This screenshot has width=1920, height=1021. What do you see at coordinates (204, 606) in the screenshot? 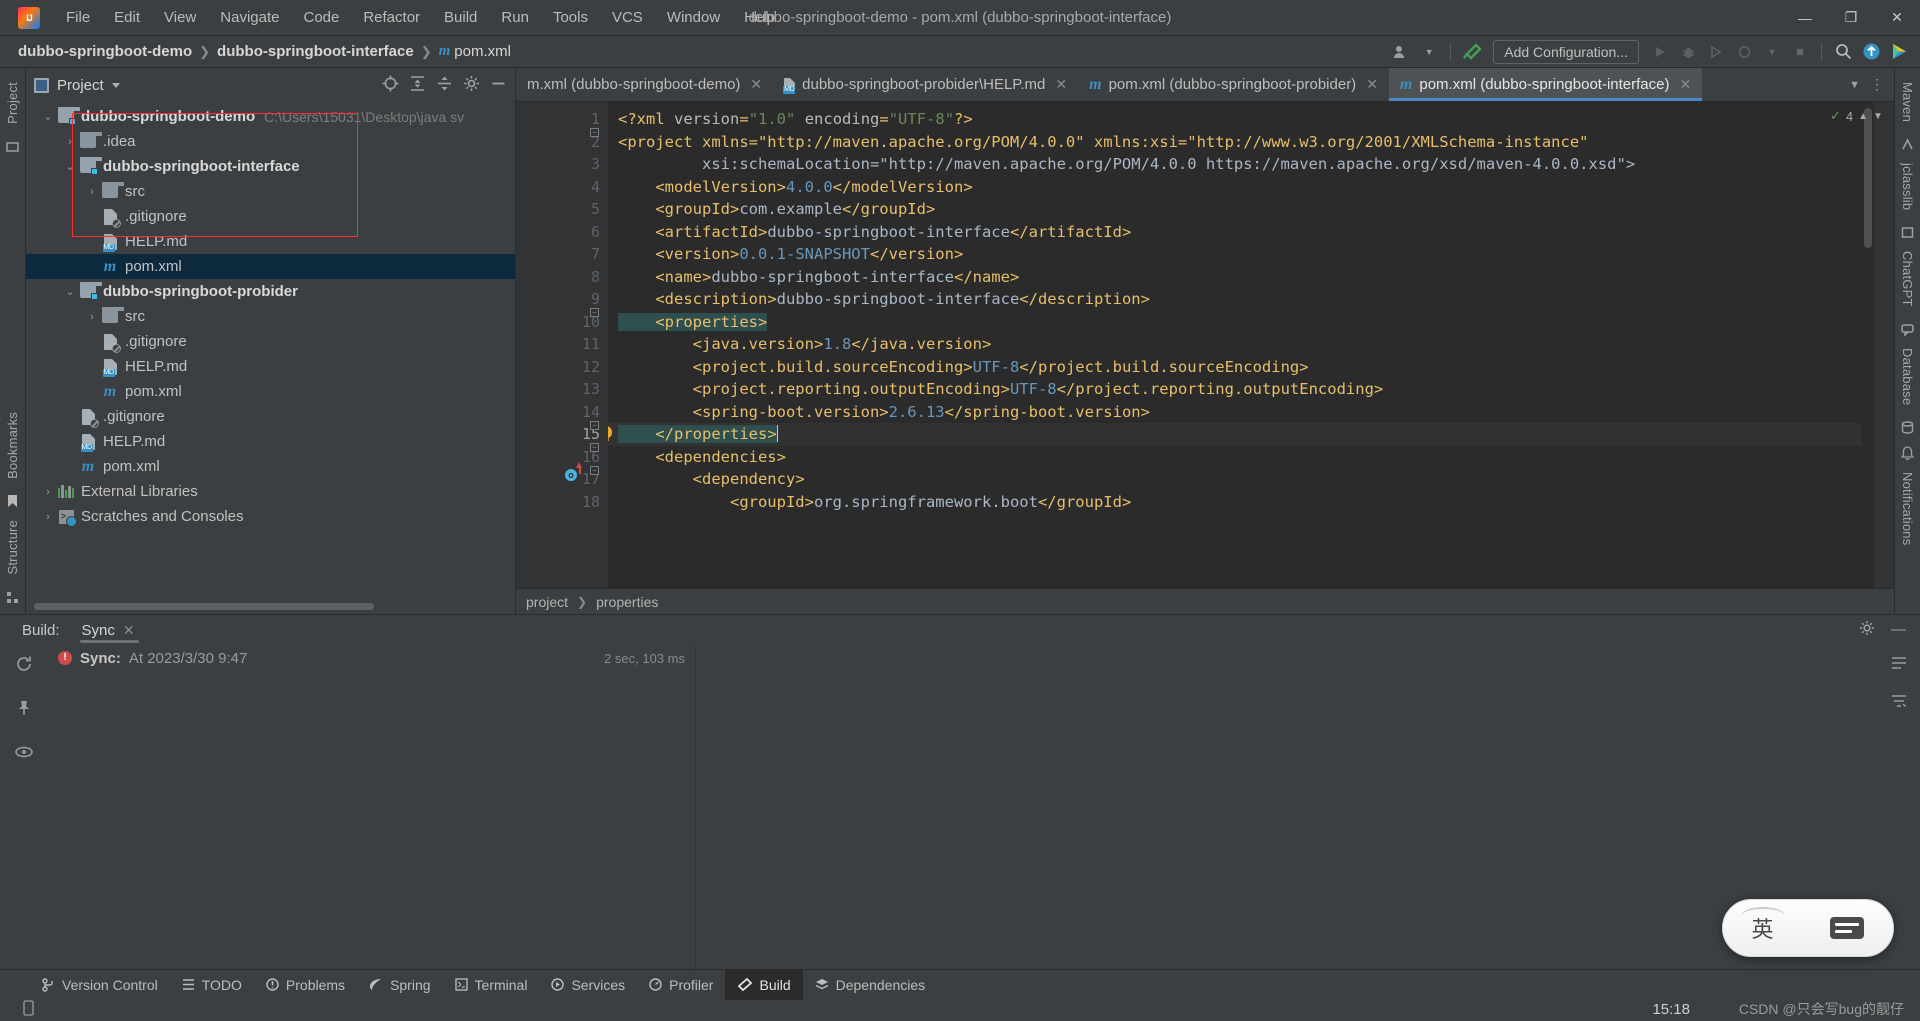
I see `scrollbar-thumb` at bounding box center [204, 606].